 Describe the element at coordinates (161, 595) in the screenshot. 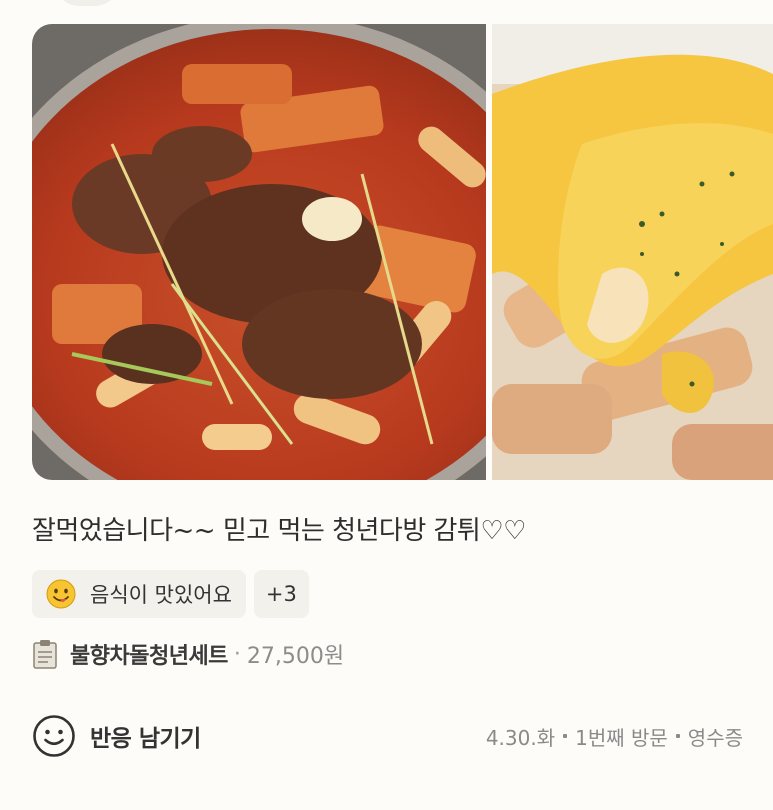

I see `tag-label: 음식이 맛있어요` at that location.